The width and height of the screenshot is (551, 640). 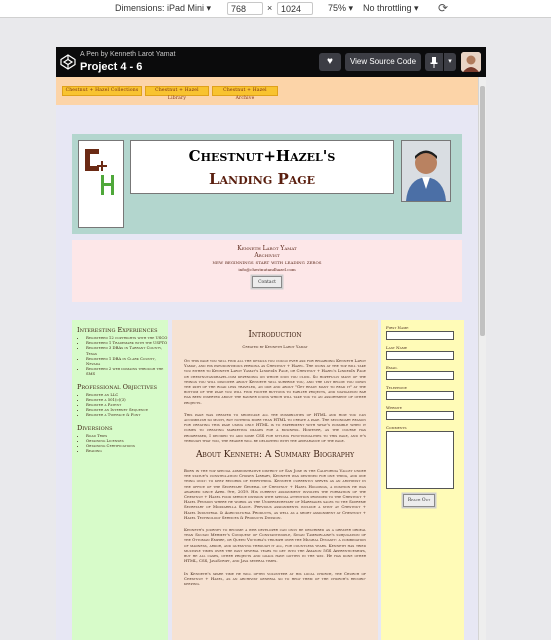 I want to click on zoom-select: 75% ▾, so click(x=340, y=8).